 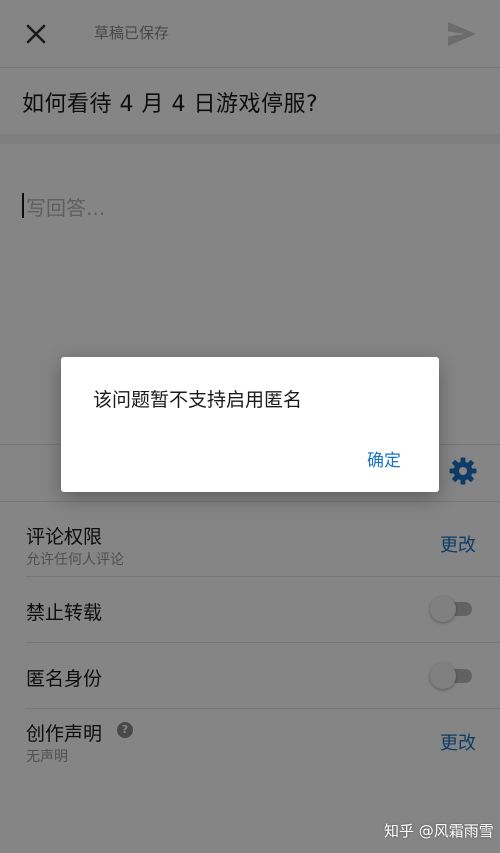 I want to click on watermark: 知乎 @风霜雨雪, so click(x=439, y=831).